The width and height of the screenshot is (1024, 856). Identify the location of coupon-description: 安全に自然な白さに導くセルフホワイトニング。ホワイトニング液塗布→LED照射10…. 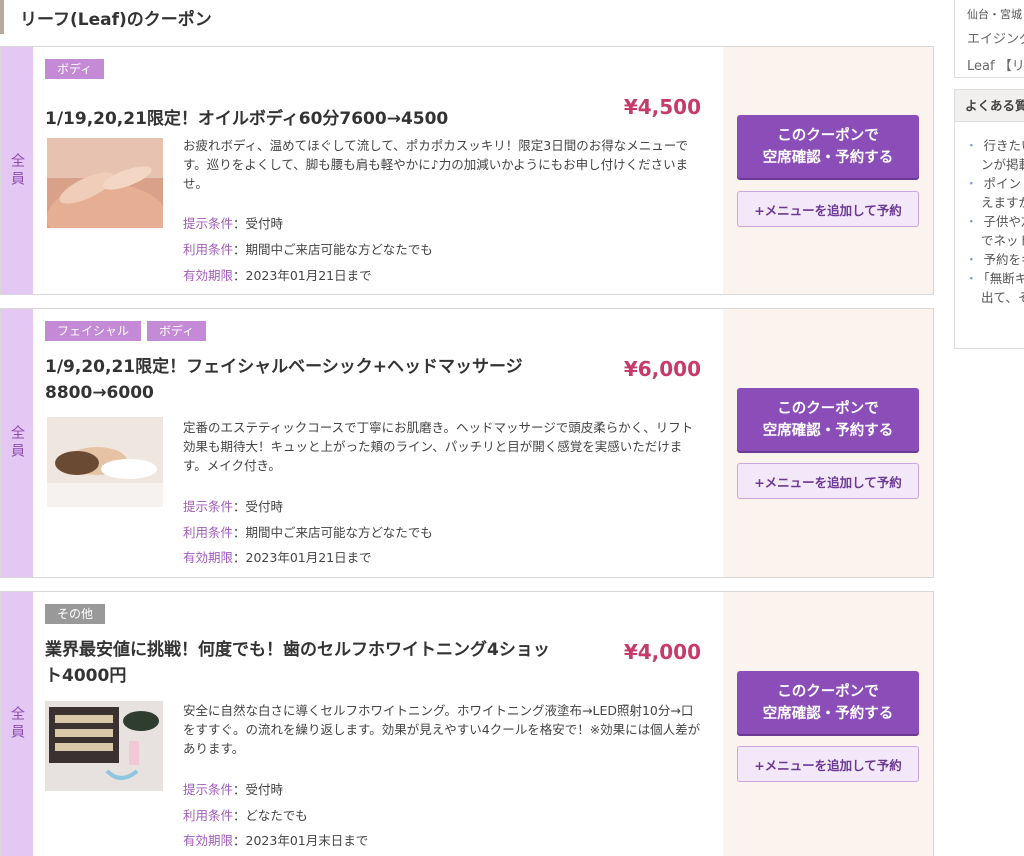
(442, 729).